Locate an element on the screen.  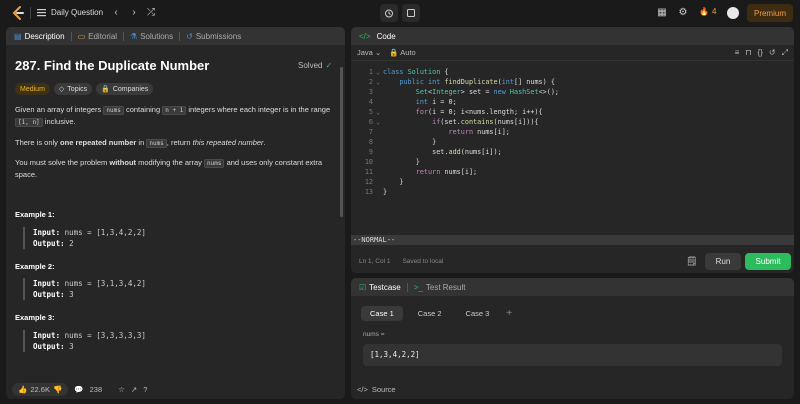
example-2-title: Example 2: is located at coordinates (35, 266).